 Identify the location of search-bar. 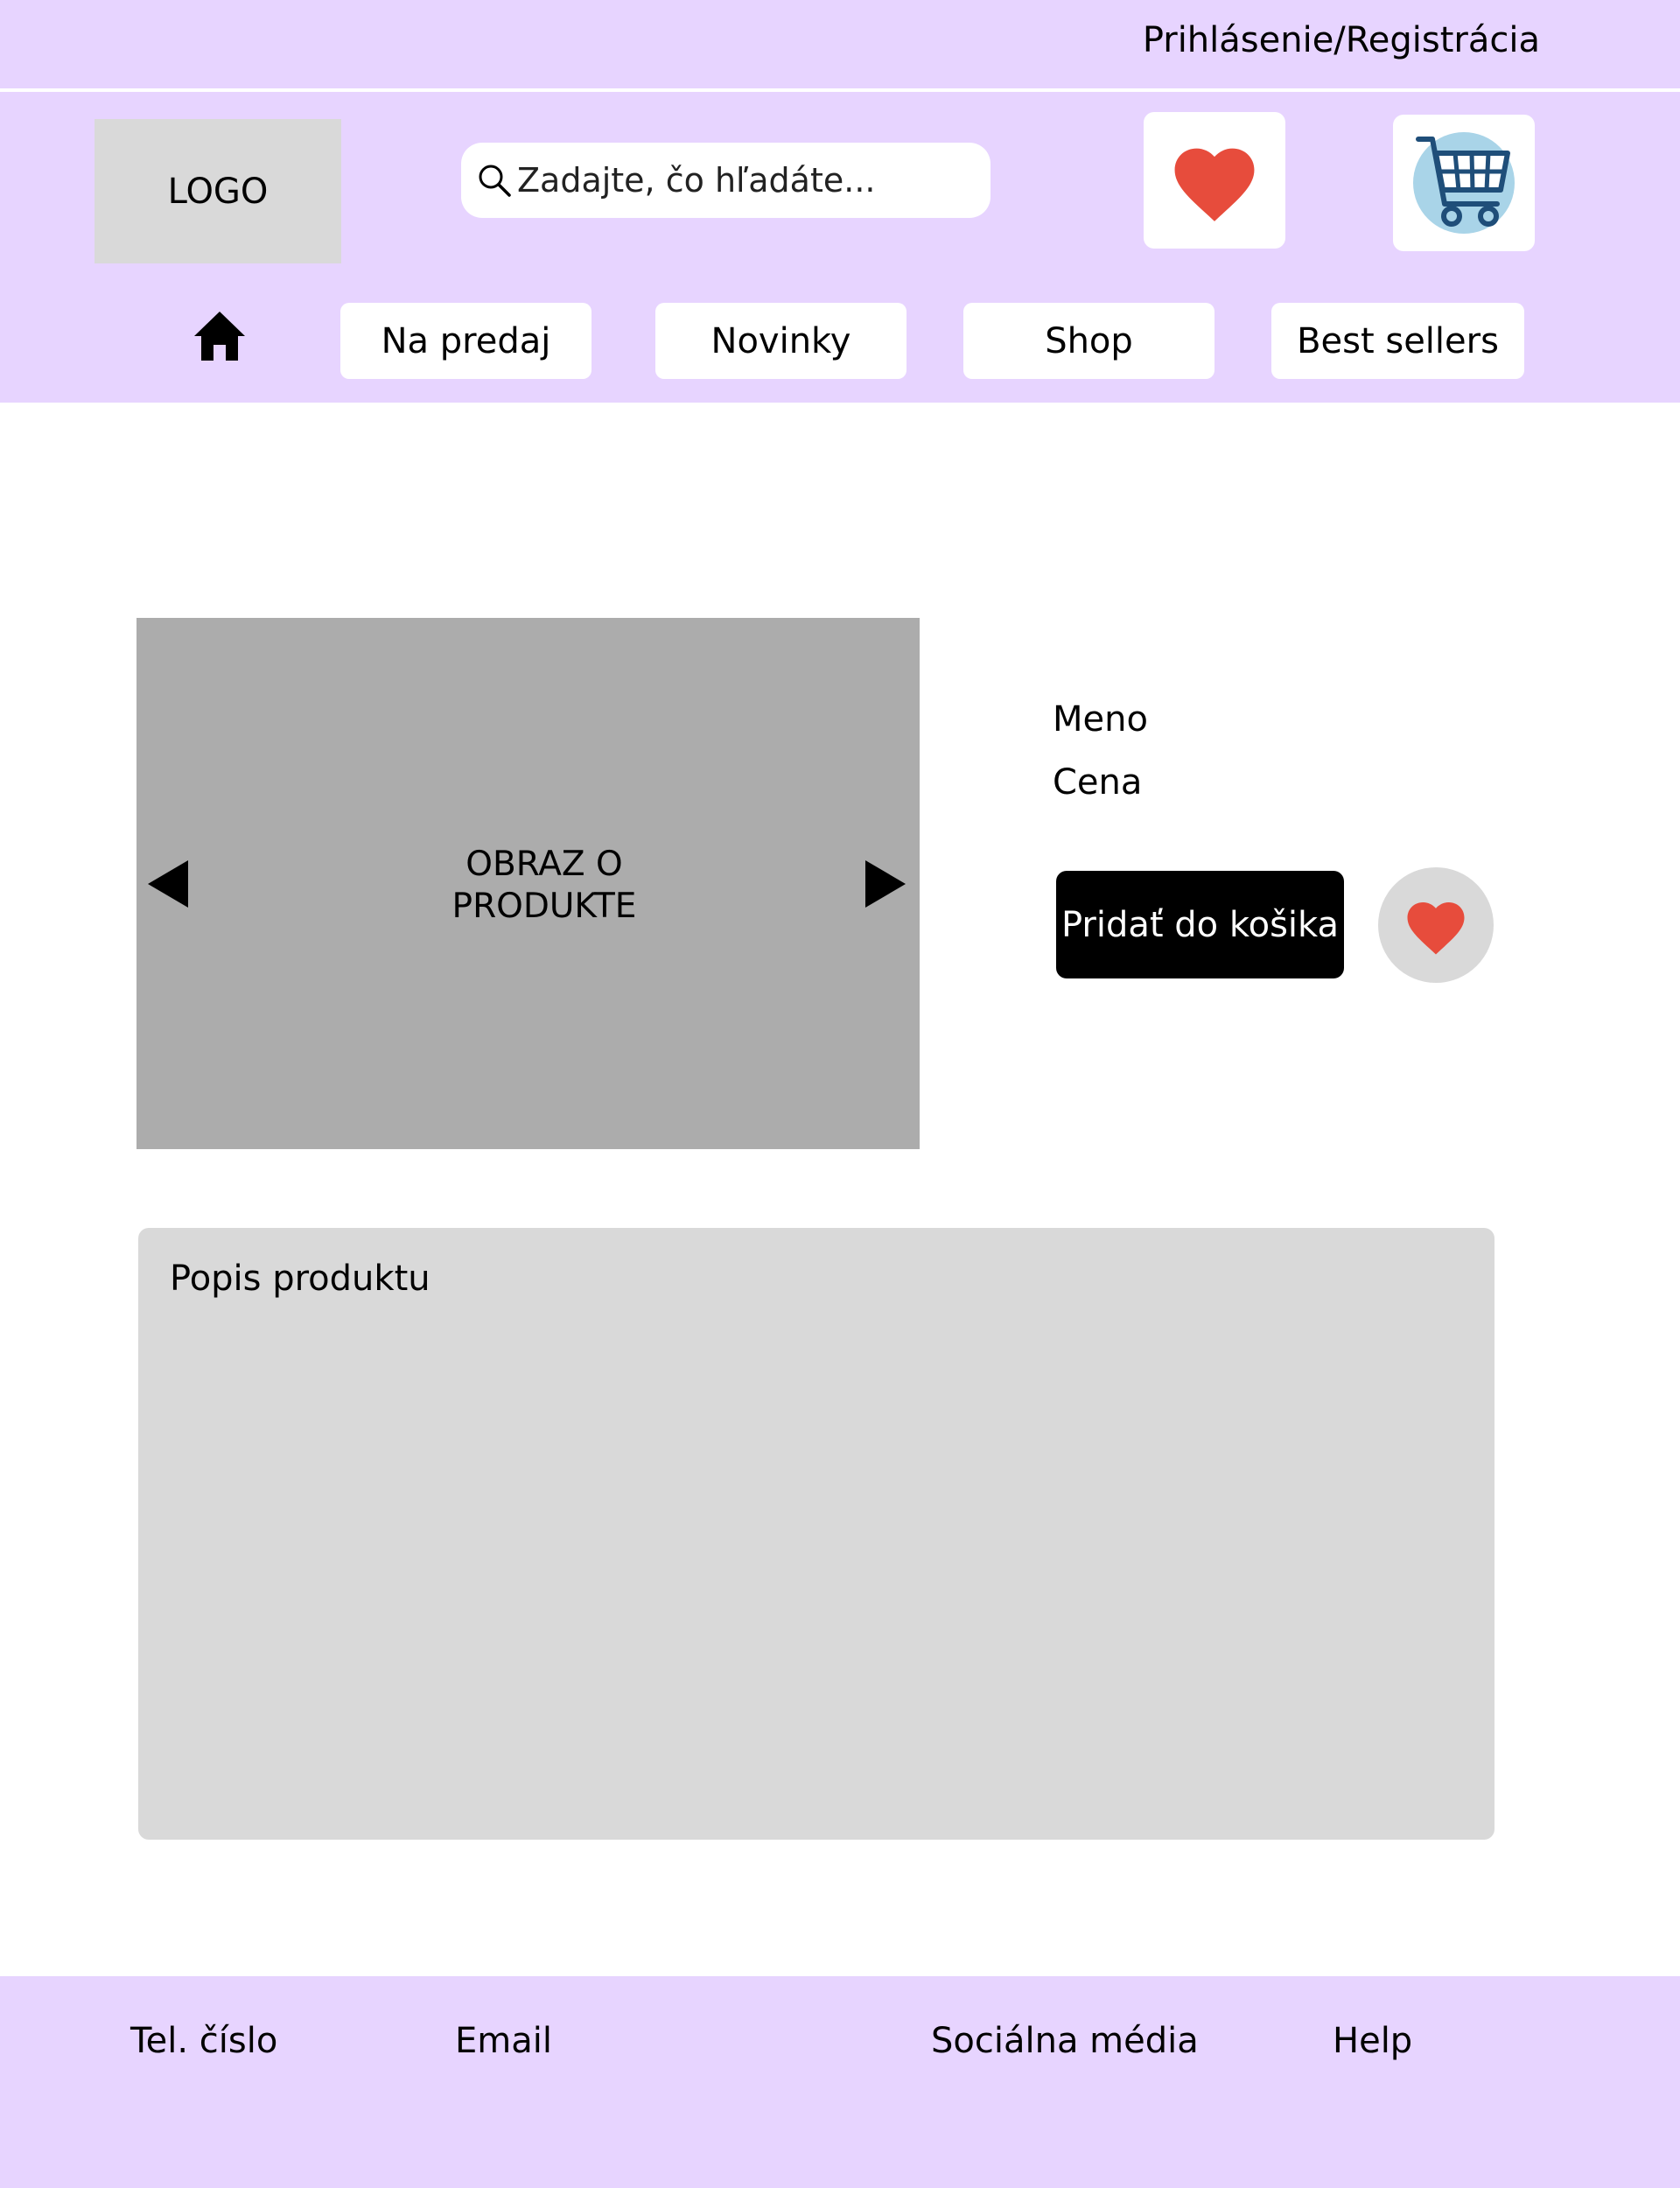
(725, 180).